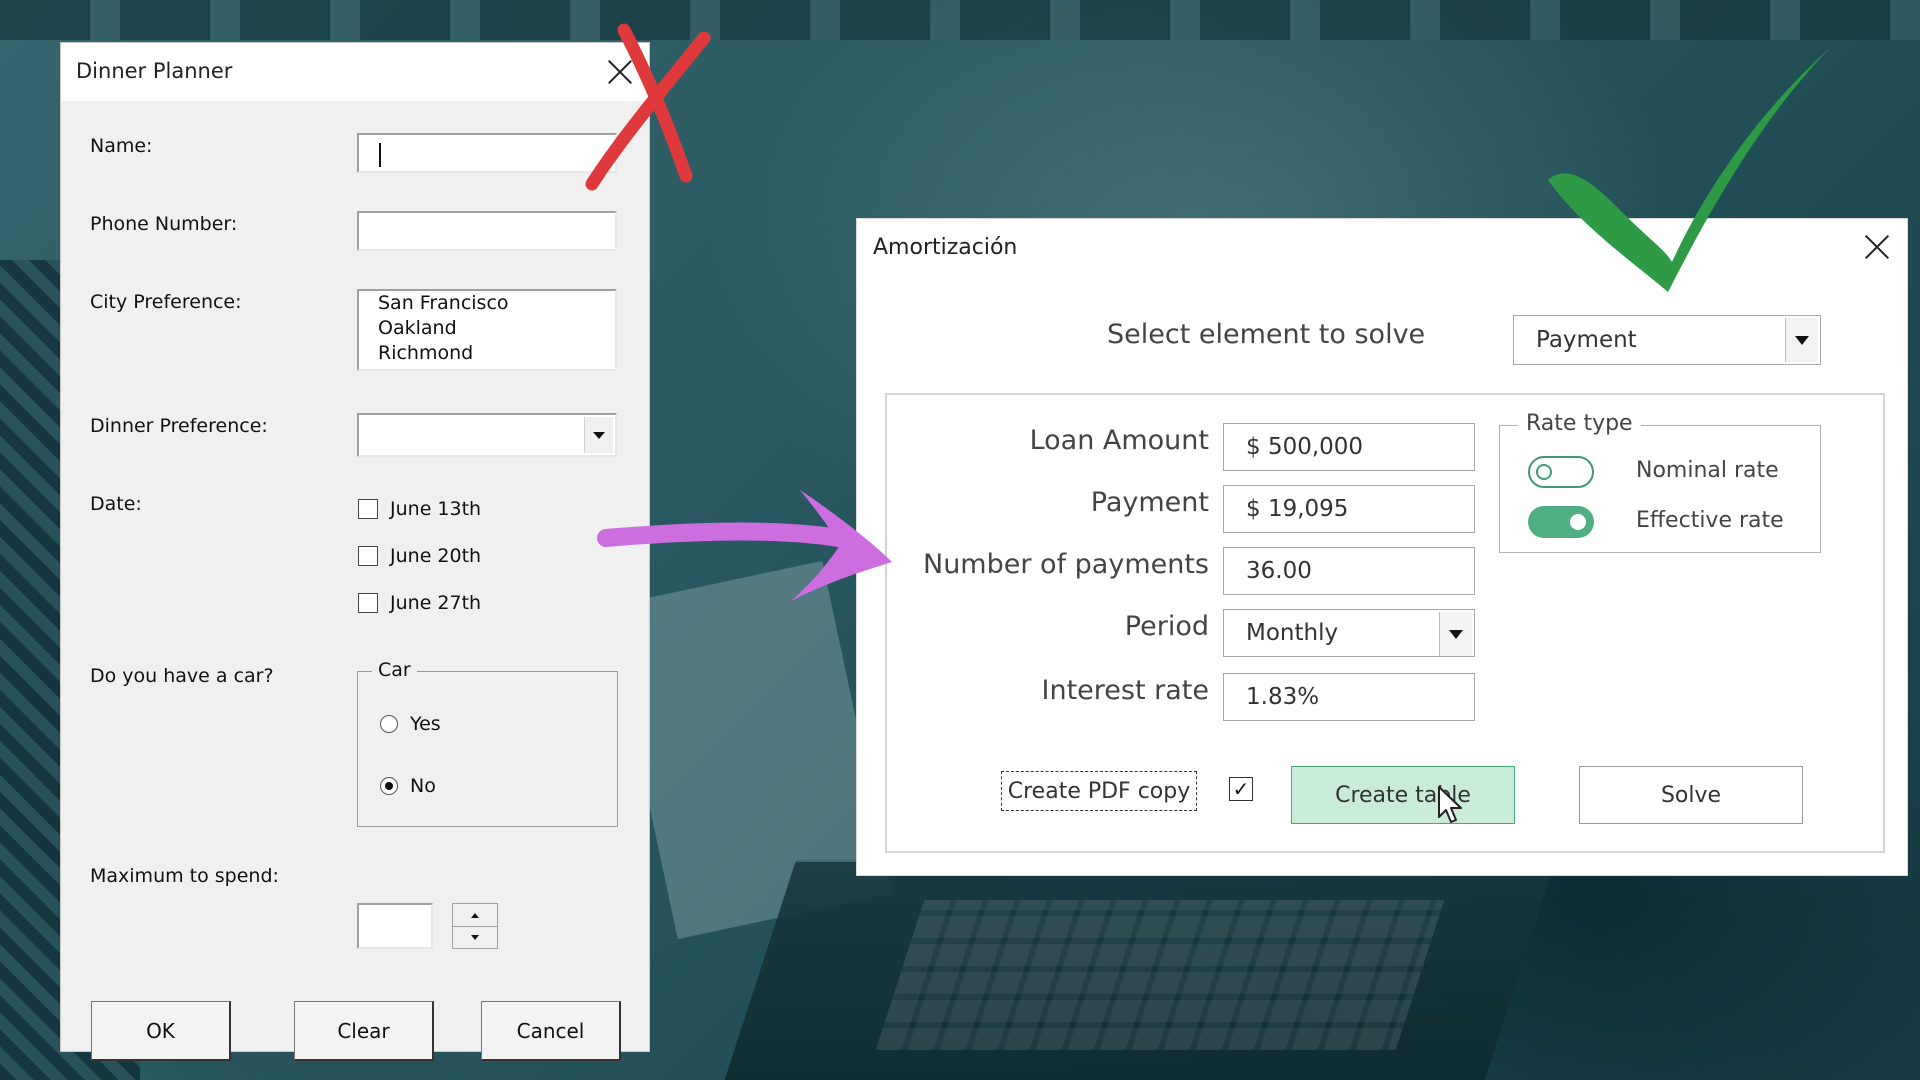 Image resolution: width=1920 pixels, height=1080 pixels. I want to click on background-shelf, so click(960, 20).